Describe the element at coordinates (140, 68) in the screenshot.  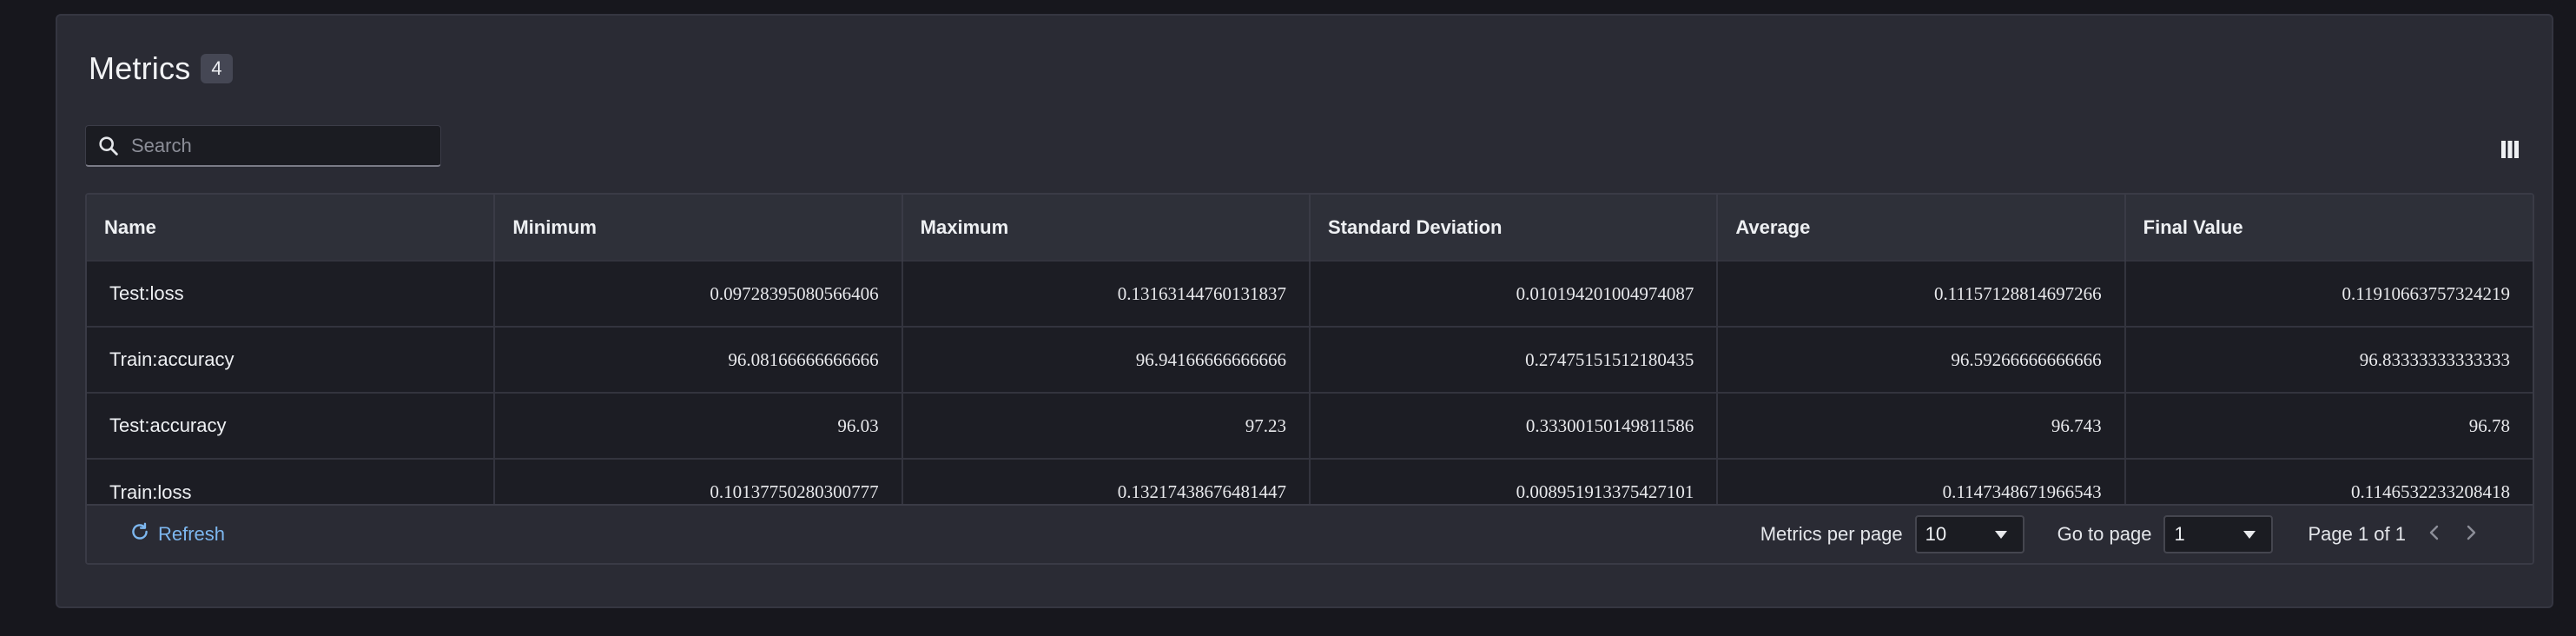
I see `page-title: Metrics` at that location.